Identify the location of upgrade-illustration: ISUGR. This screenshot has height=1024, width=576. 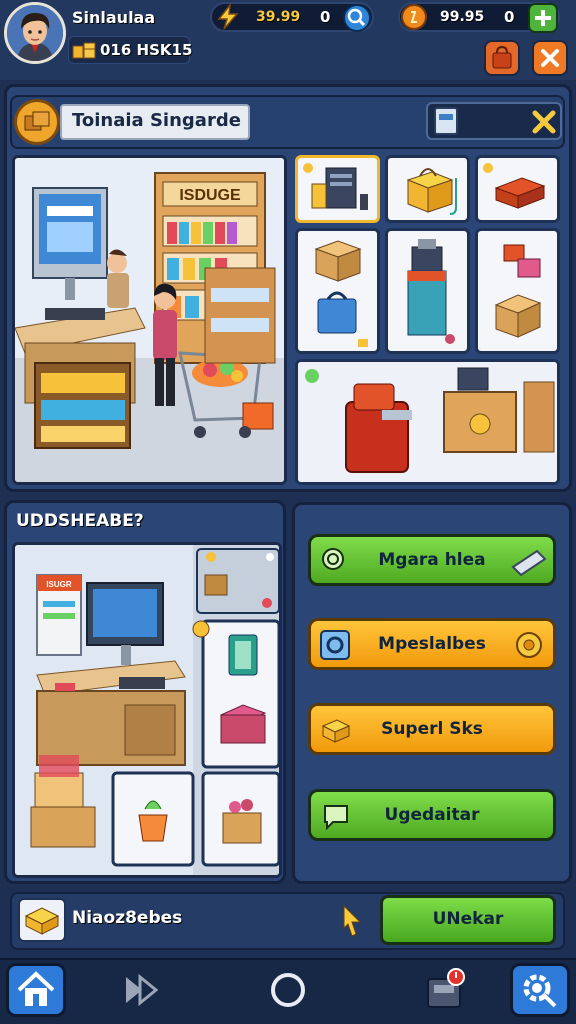
(147, 710).